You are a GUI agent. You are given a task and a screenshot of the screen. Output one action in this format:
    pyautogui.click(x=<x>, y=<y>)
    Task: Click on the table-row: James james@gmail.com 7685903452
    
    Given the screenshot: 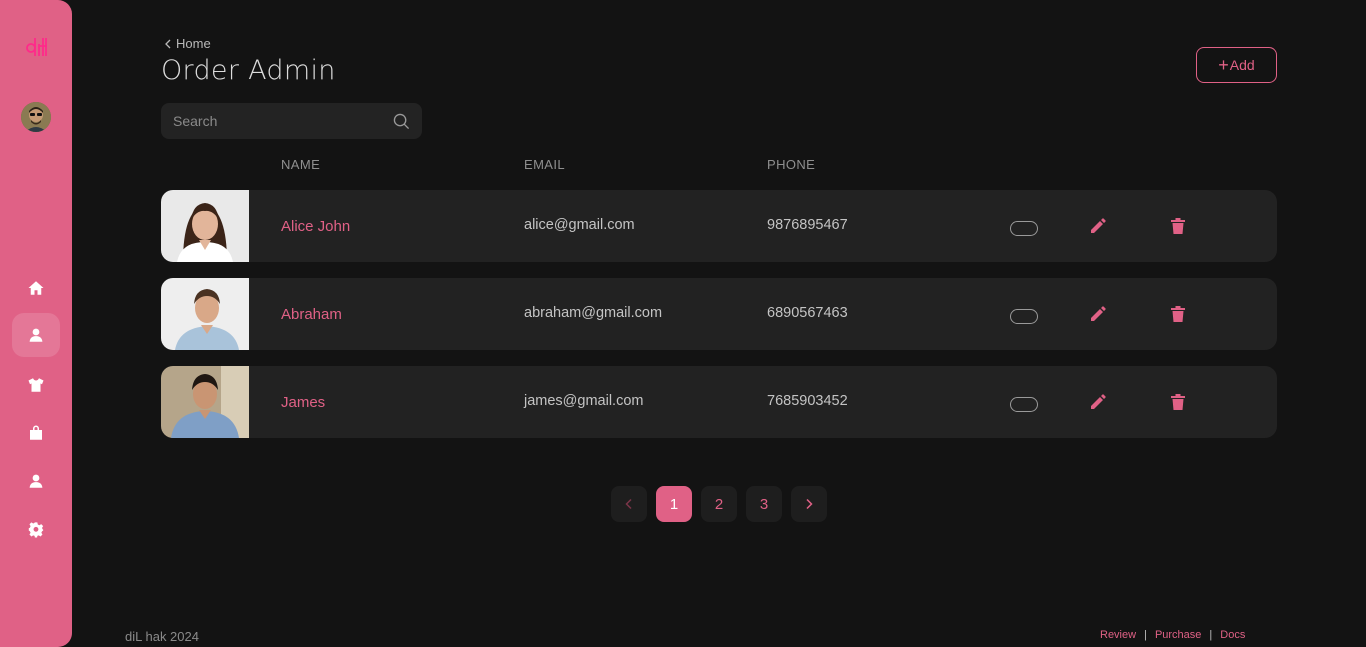 What is the action you would take?
    pyautogui.click(x=719, y=402)
    